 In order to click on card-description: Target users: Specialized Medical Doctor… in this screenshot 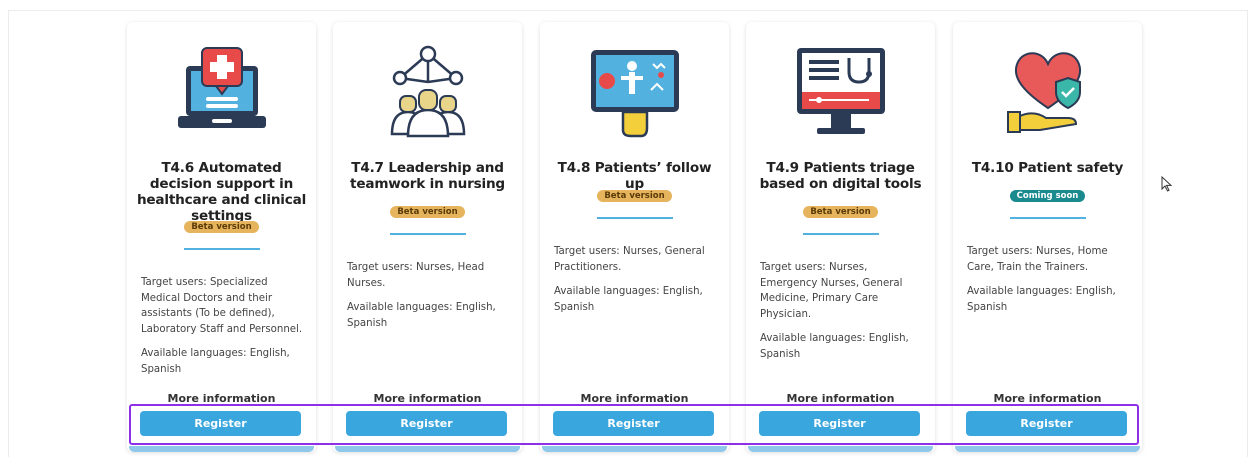, I will do `click(223, 330)`.